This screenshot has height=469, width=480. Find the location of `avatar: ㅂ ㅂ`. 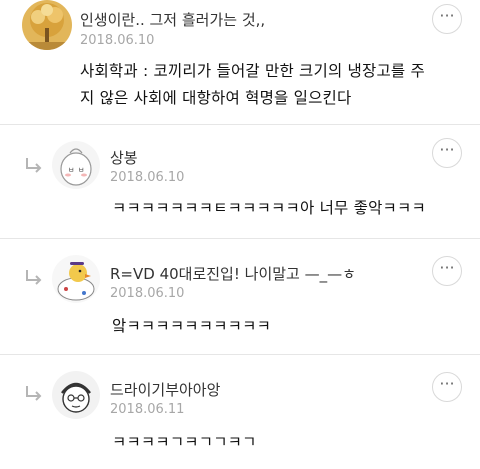

avatar: ㅂ ㅂ is located at coordinates (76, 165).